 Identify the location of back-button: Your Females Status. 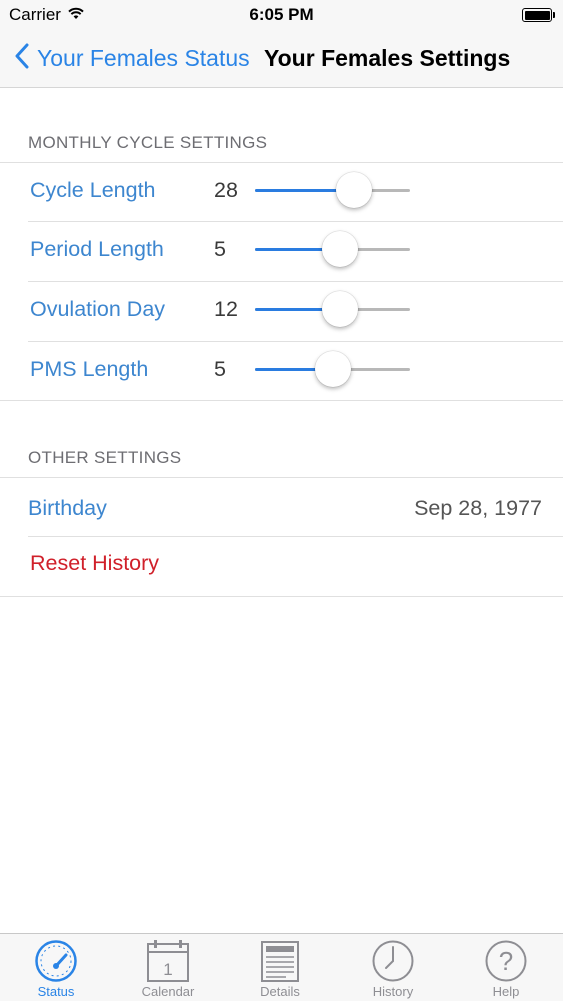
(132, 58).